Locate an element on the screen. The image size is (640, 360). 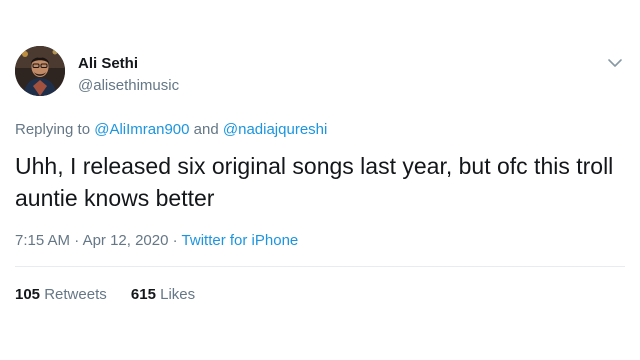
replying-joiner: and is located at coordinates (206, 129).